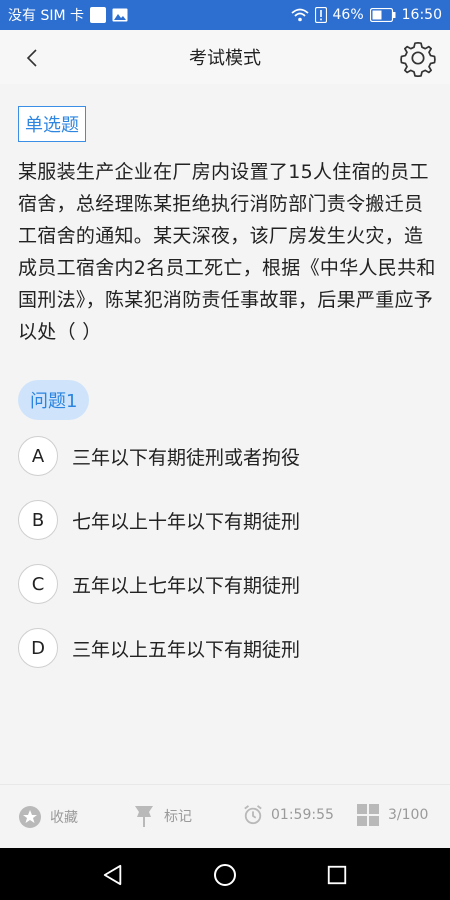 This screenshot has width=450, height=900. What do you see at coordinates (48, 817) in the screenshot?
I see `favorite-button: 收藏` at bounding box center [48, 817].